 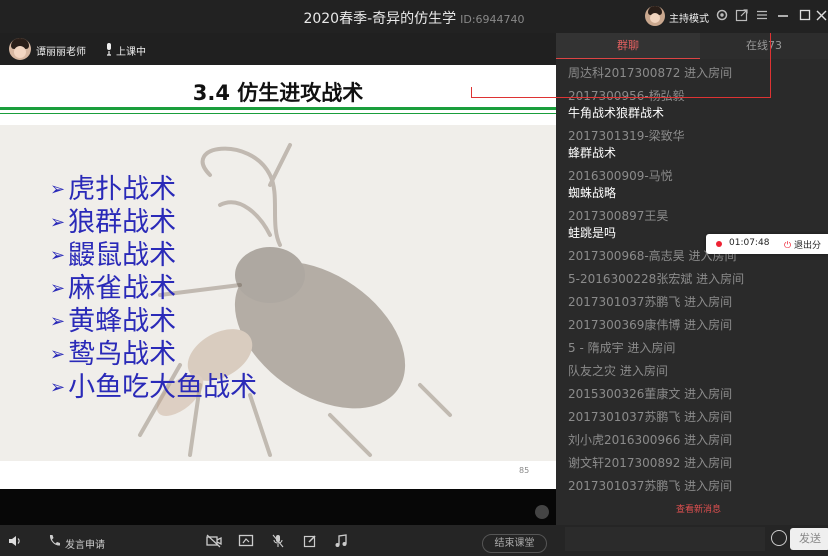 I want to click on slide-bullet: ➢ 小鱼吃大鱼战术, so click(x=153, y=387).